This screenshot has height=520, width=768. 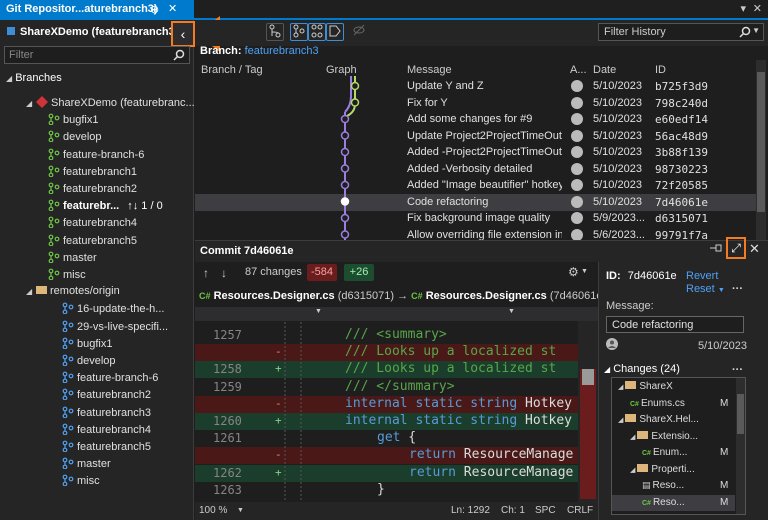 What do you see at coordinates (754, 249) in the screenshot?
I see `close-detail-icon: ✕` at bounding box center [754, 249].